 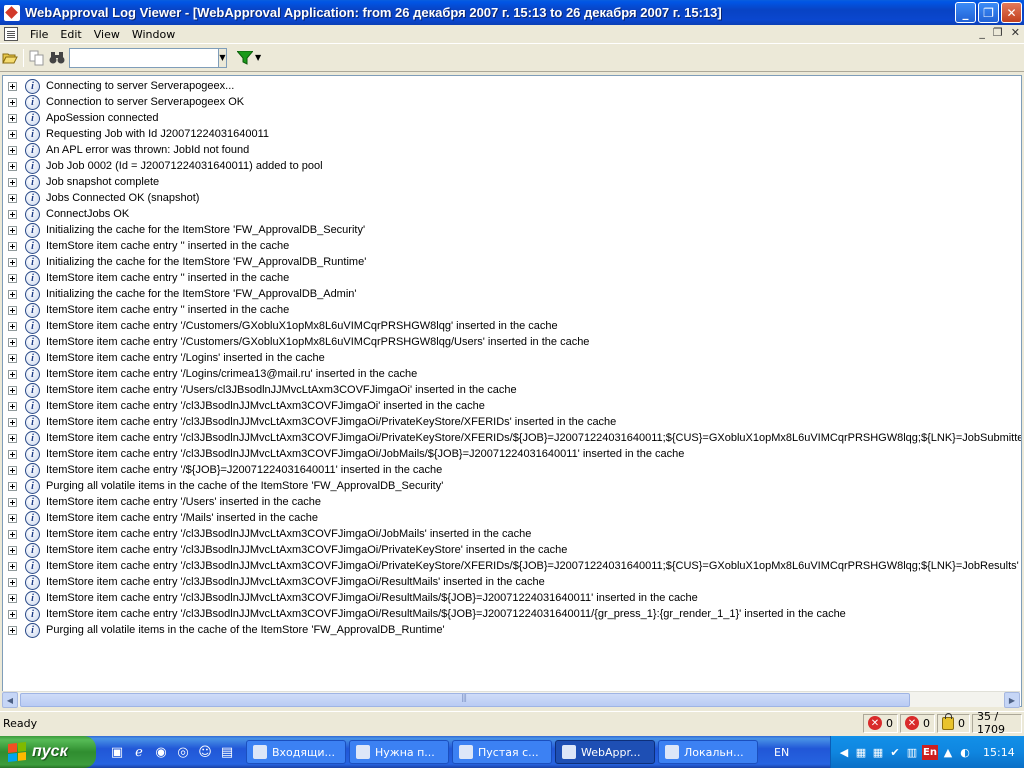 I want to click on media-icon: ◎, so click(x=183, y=752).